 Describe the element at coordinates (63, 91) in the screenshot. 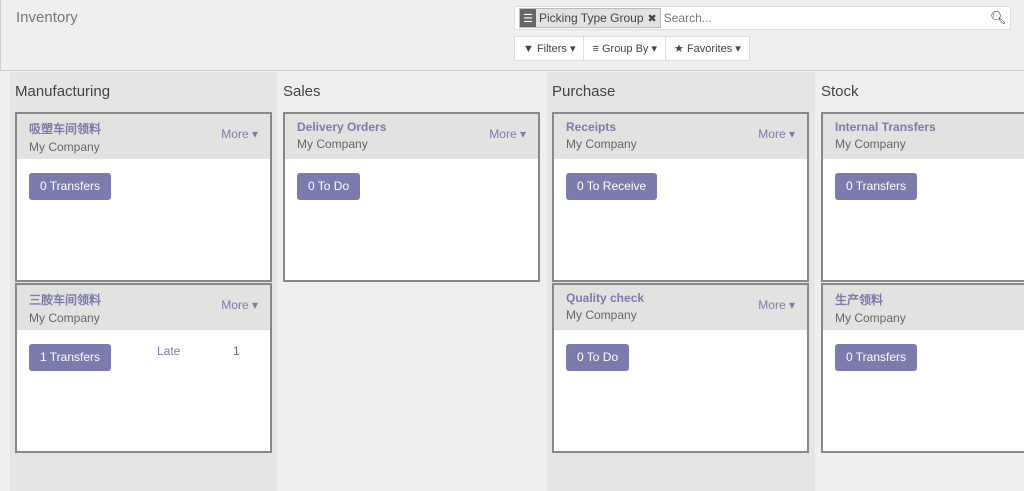

I see `column-title: Manufacturing` at that location.